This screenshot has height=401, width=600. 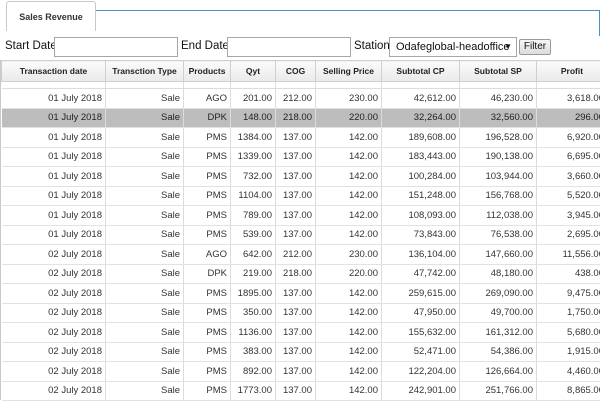 I want to click on table-cell: 42,612.00, so click(x=421, y=99).